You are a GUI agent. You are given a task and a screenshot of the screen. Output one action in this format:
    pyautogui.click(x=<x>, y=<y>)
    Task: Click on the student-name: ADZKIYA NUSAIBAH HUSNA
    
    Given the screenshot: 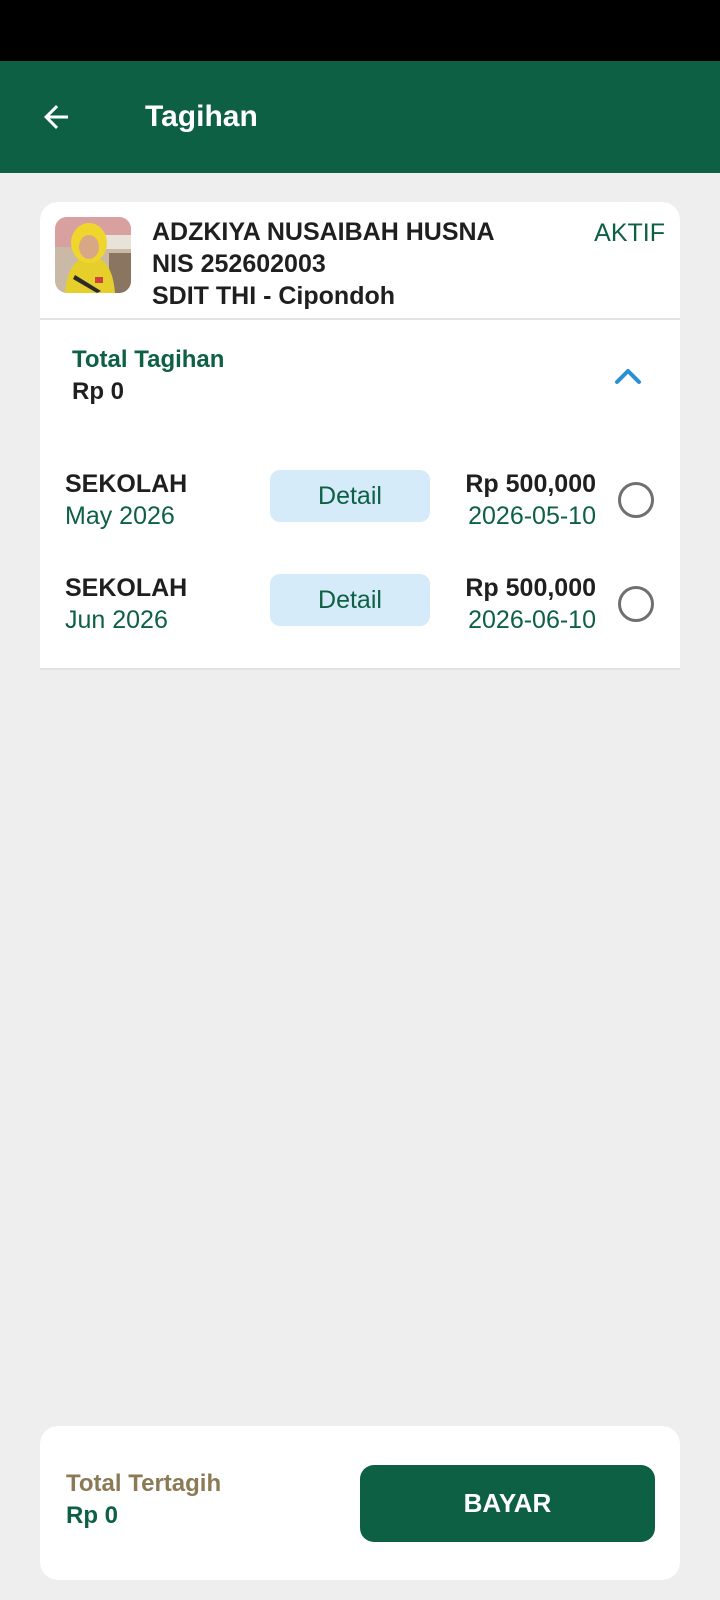 What is the action you would take?
    pyautogui.click(x=323, y=232)
    